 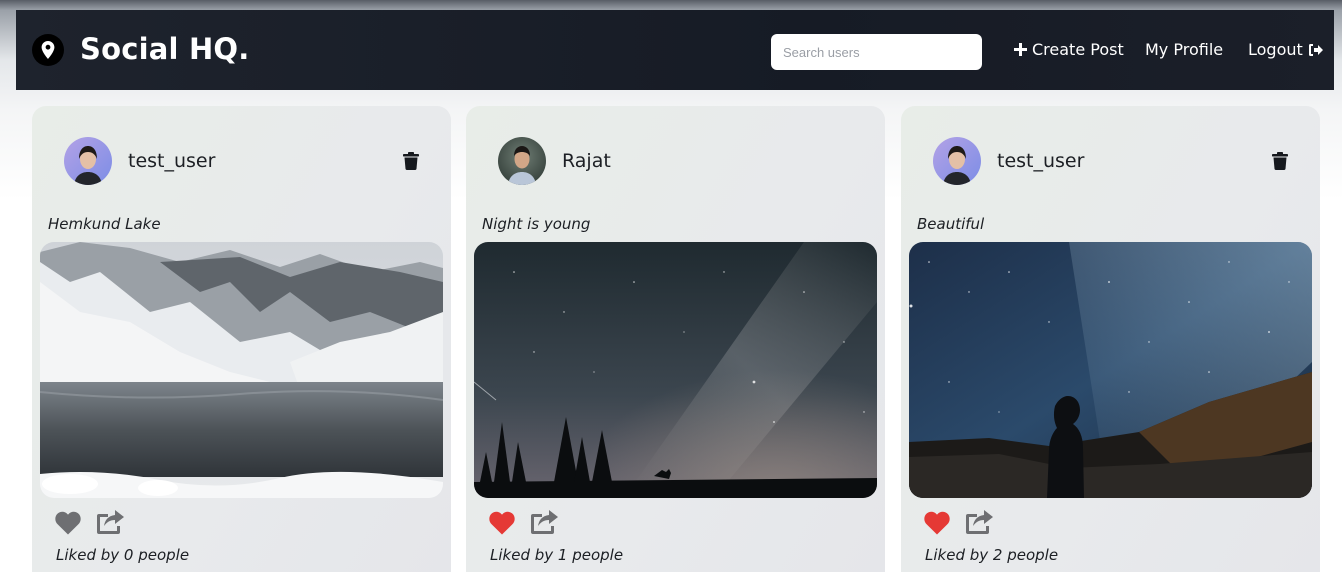 What do you see at coordinates (104, 224) in the screenshot?
I see `post-caption: Hemkund Lake` at bounding box center [104, 224].